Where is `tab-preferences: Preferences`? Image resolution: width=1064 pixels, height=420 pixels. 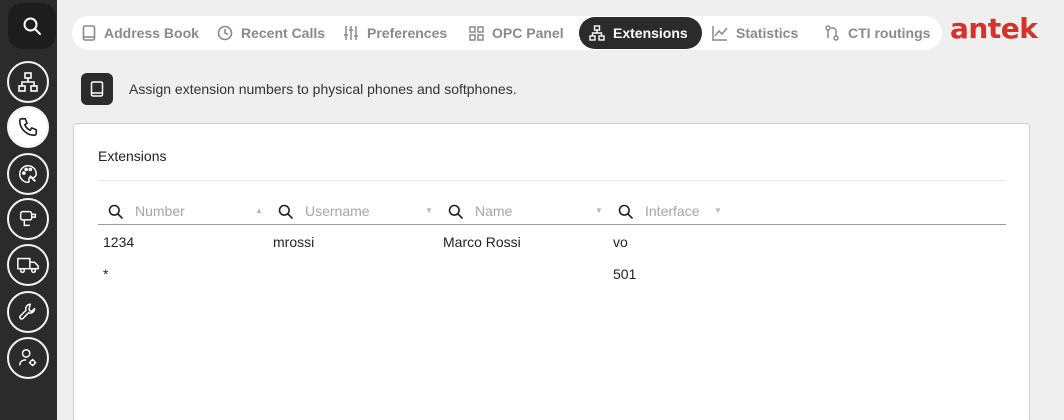 tab-preferences: Preferences is located at coordinates (395, 33).